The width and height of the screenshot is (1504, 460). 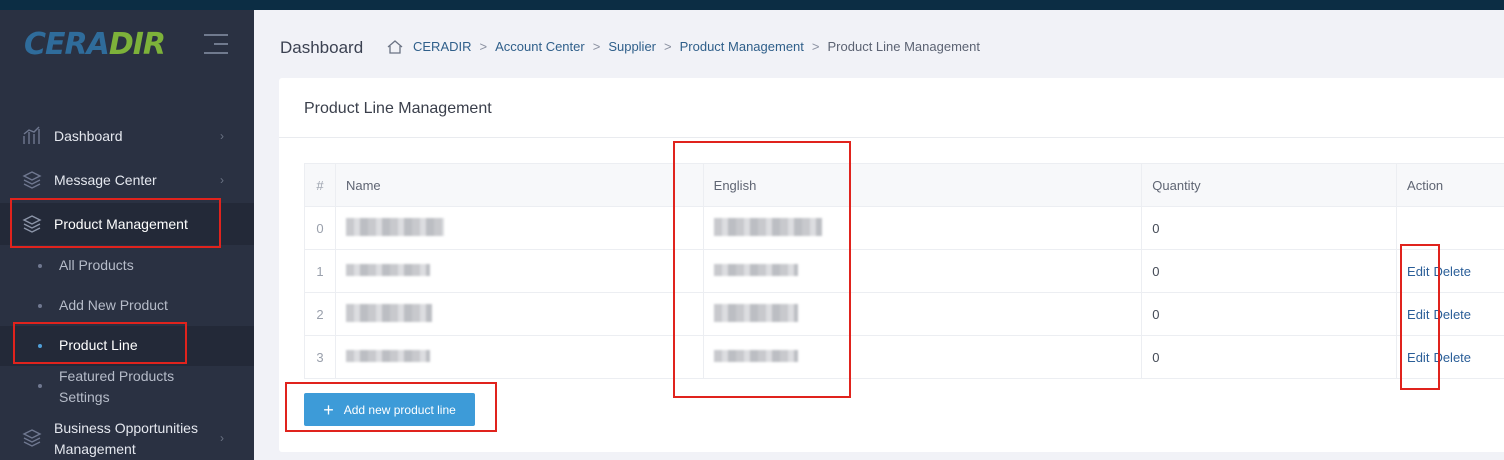 I want to click on column-header-quantity: Quantity, so click(x=1269, y=185).